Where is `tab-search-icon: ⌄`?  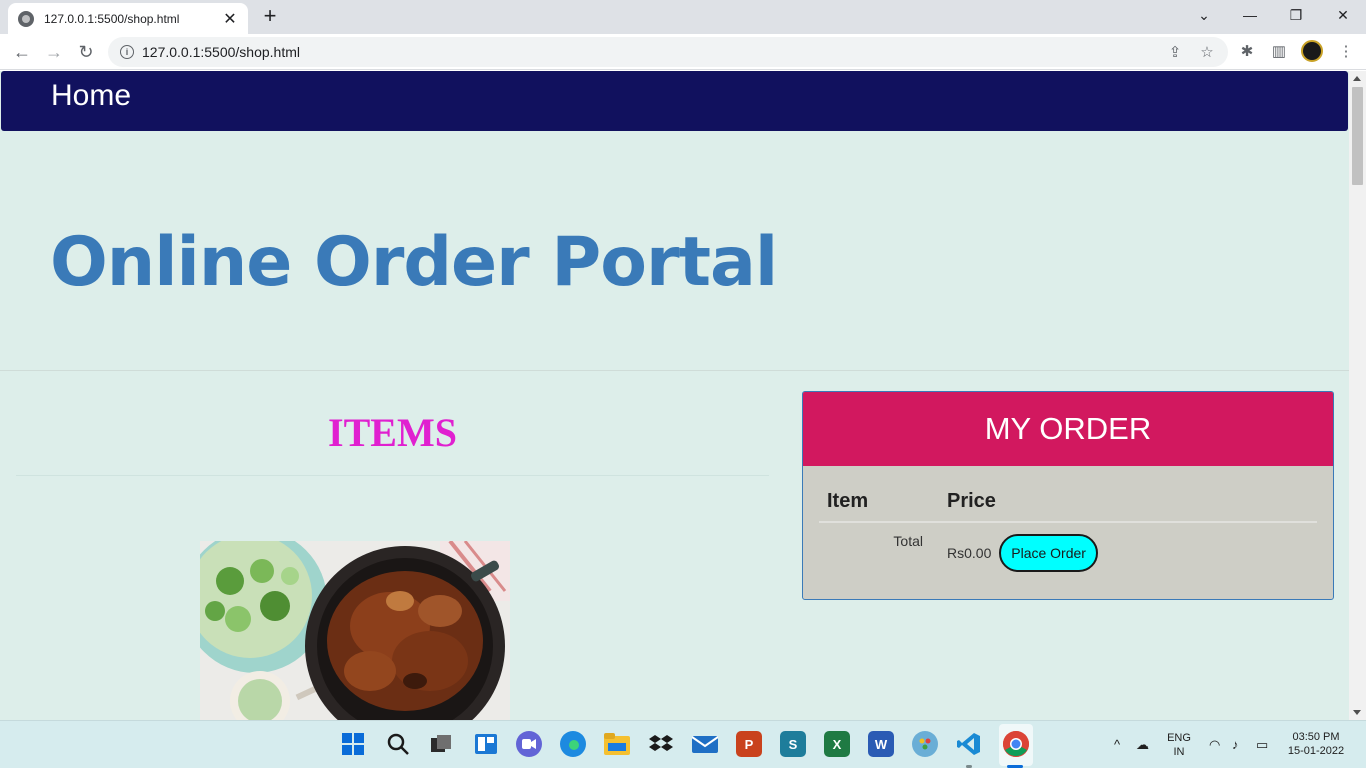 tab-search-icon: ⌄ is located at coordinates (1204, 15).